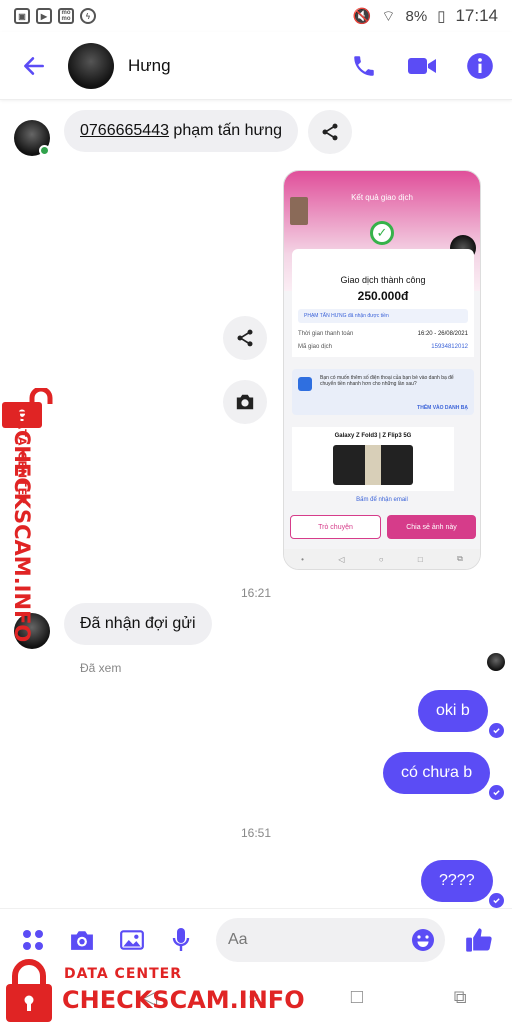  Describe the element at coordinates (299, 211) in the screenshot. I see `screenshot-thumb` at that location.